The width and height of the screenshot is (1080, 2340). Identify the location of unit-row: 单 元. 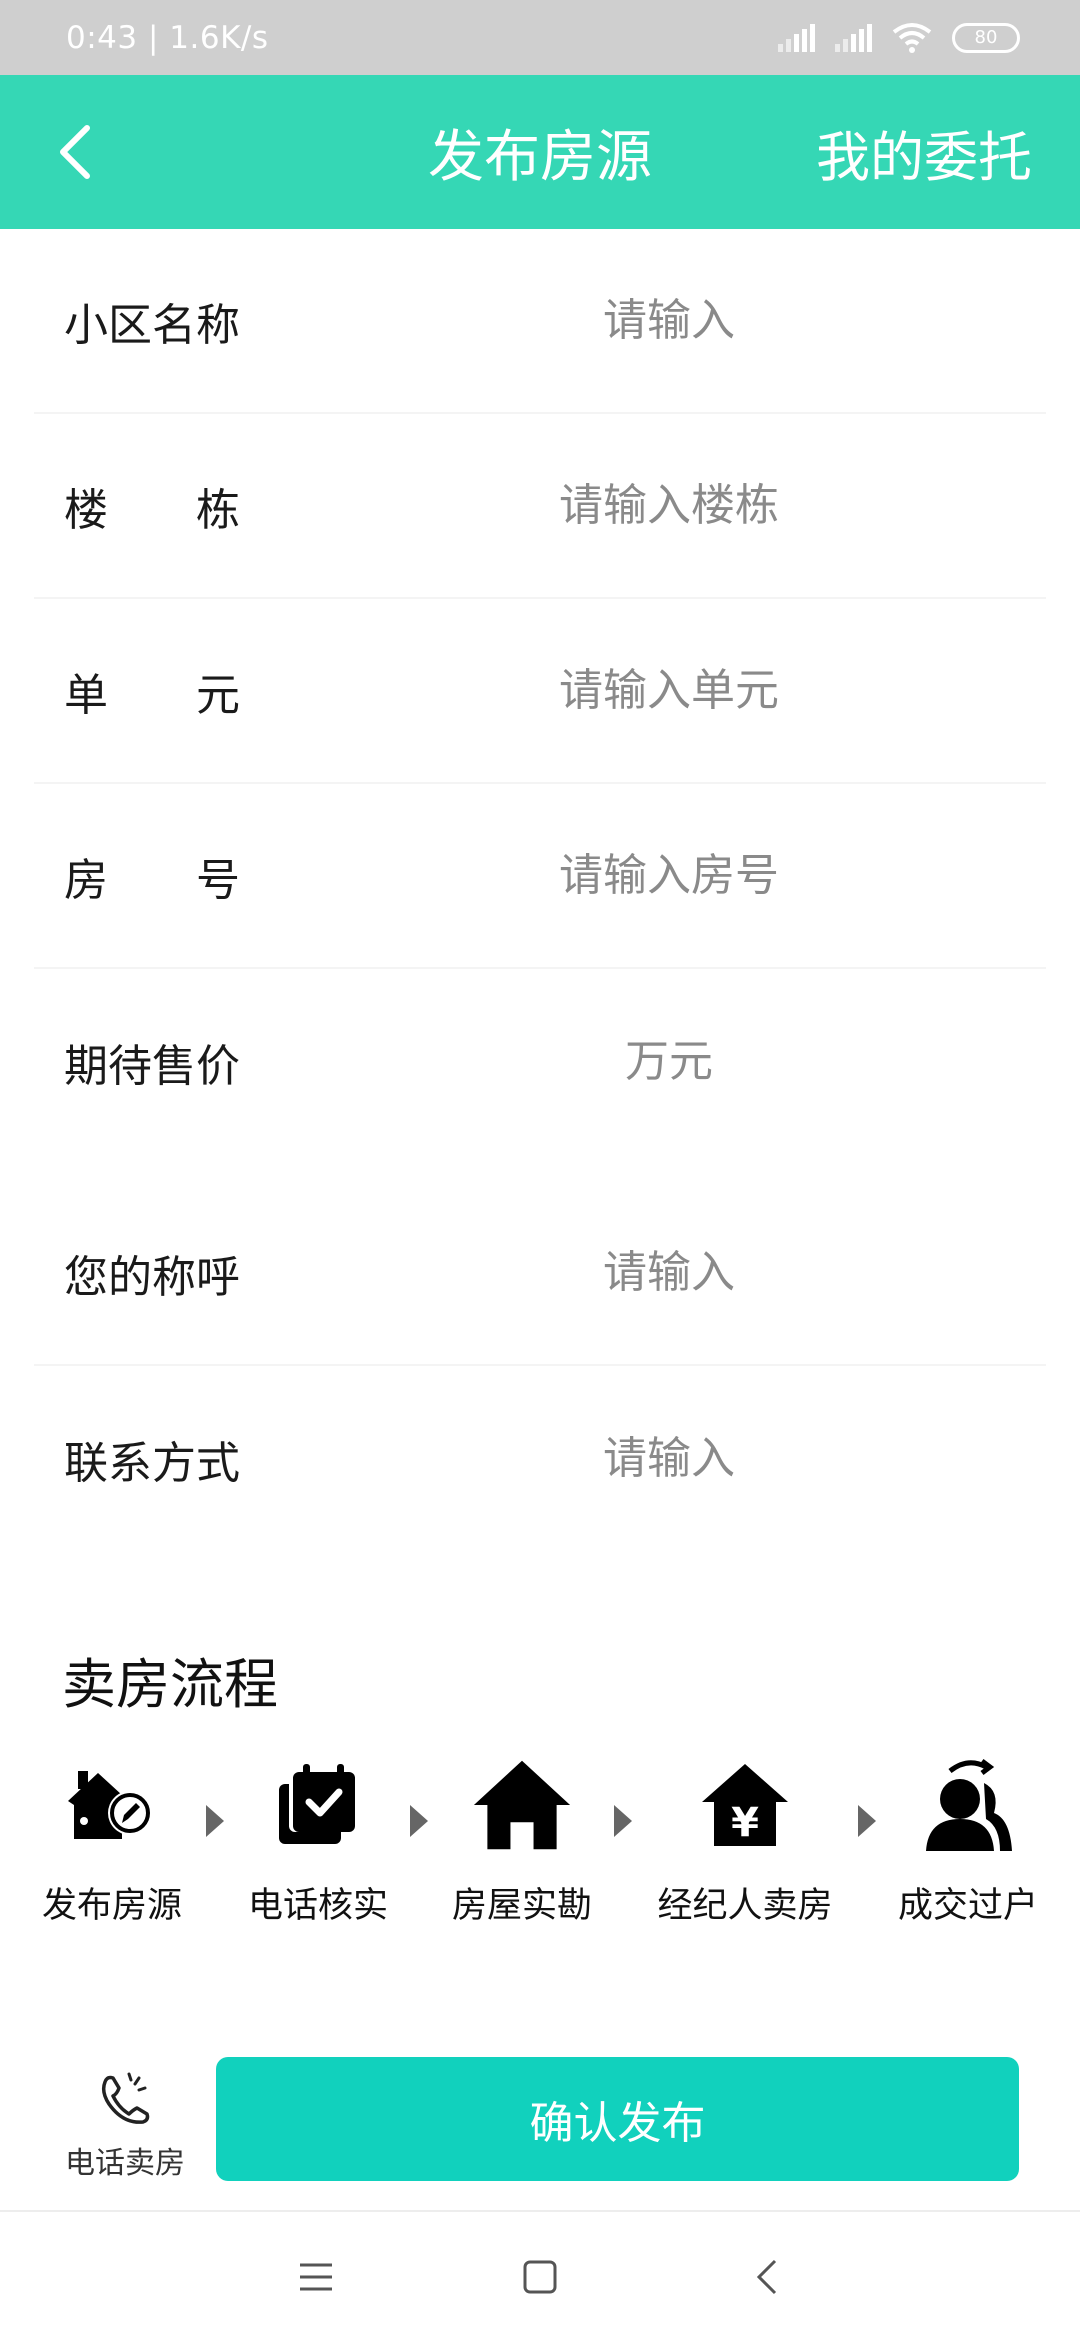
(540, 691).